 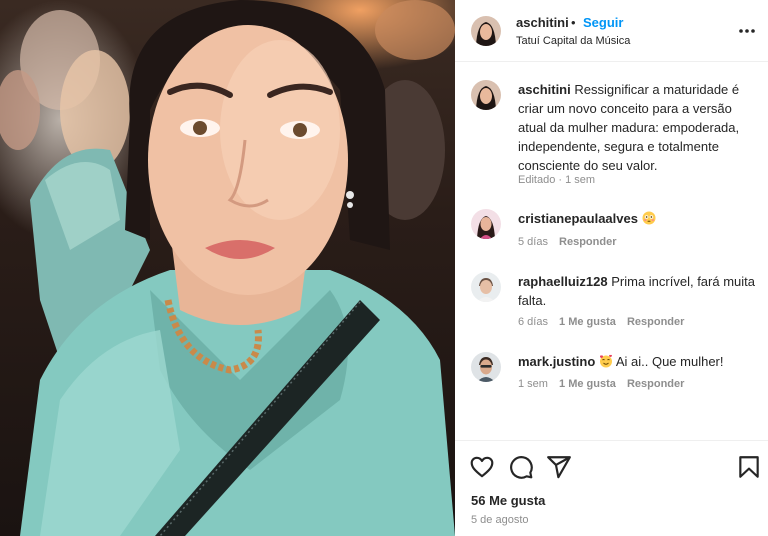 I want to click on more-horizontal-icon, so click(x=747, y=31).